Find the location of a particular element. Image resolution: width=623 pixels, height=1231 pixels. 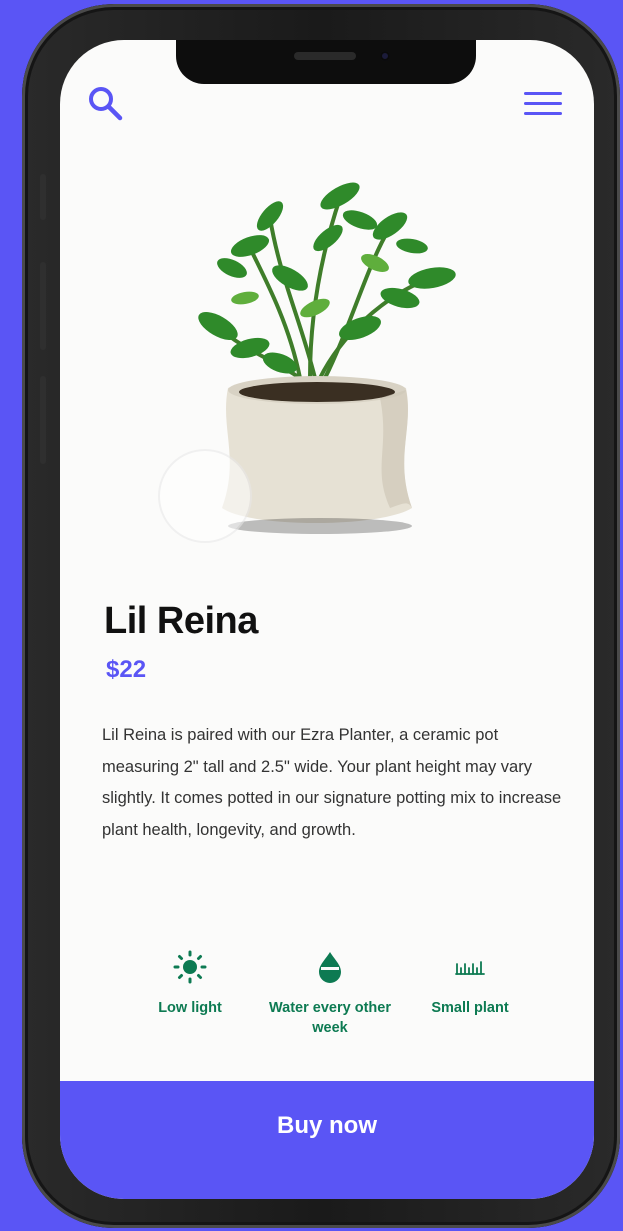

product-price: $22 is located at coordinates (126, 669).